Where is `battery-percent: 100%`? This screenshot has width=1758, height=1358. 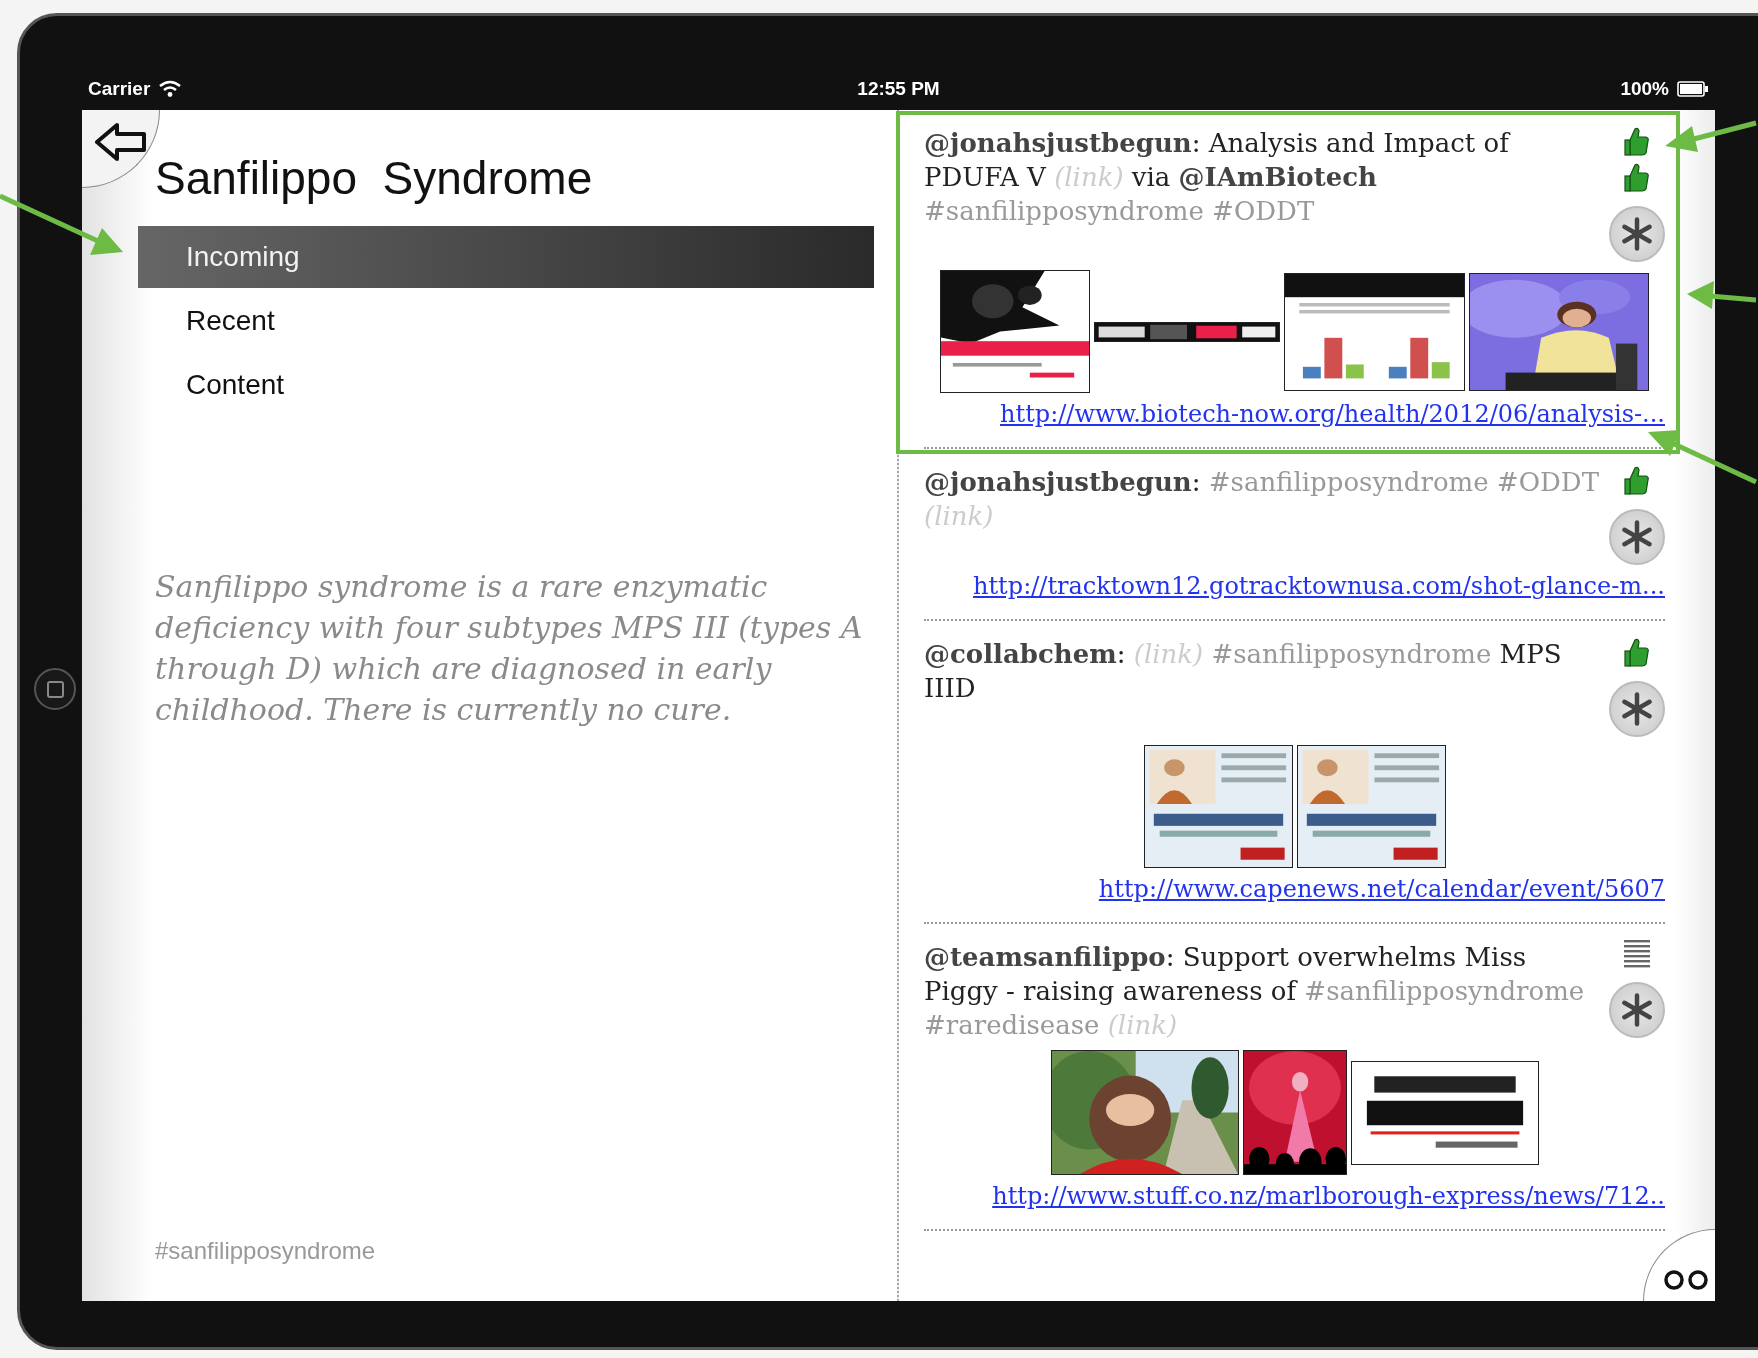 battery-percent: 100% is located at coordinates (1644, 89).